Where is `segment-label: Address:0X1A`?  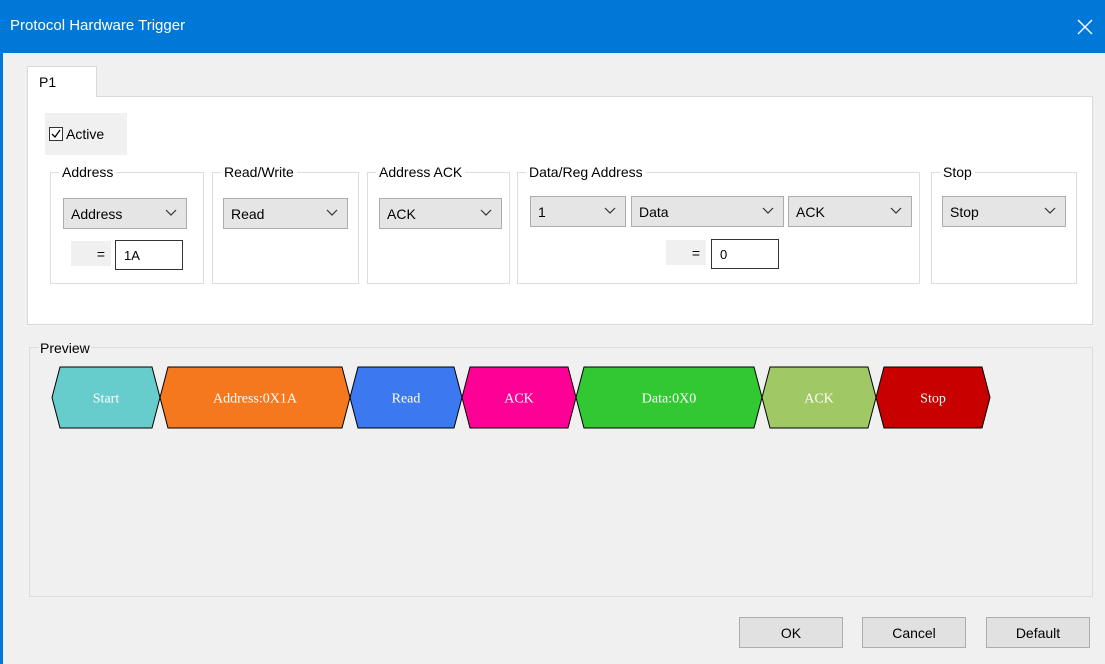
segment-label: Address:0X1A is located at coordinates (255, 399).